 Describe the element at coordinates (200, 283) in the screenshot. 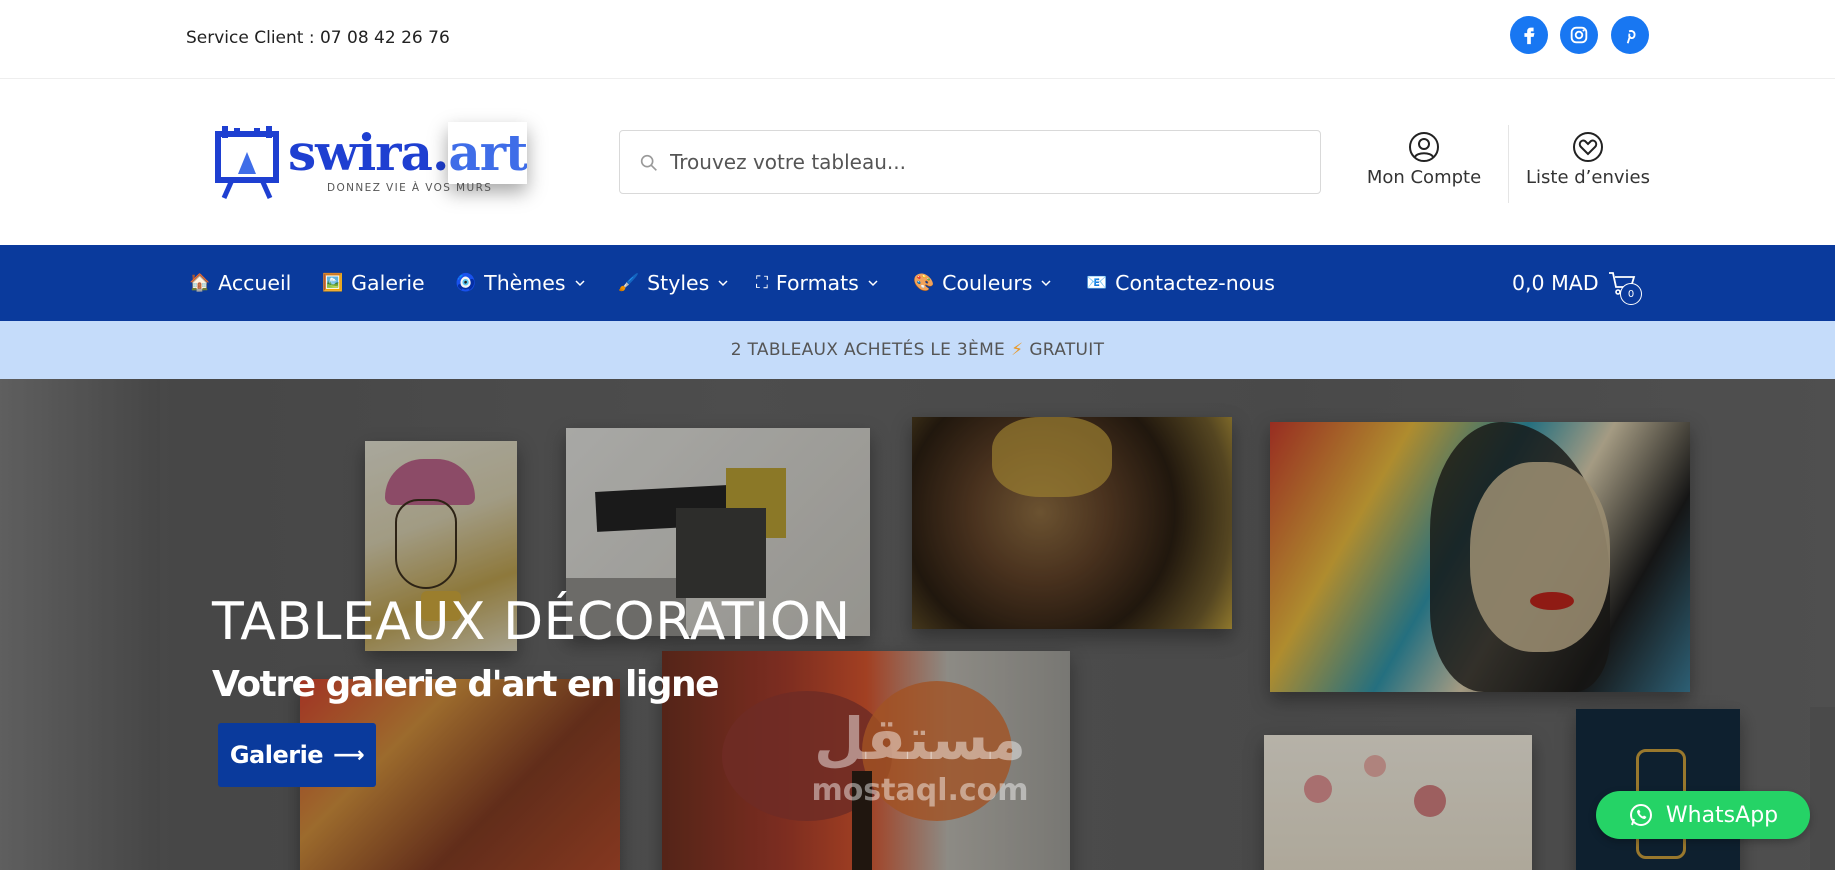

I see `home-icon: 🏠` at that location.